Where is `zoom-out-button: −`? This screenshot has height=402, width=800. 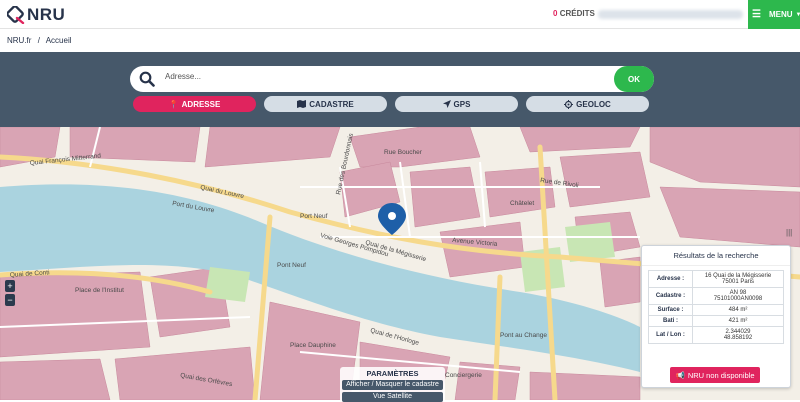 zoom-out-button: − is located at coordinates (10, 300).